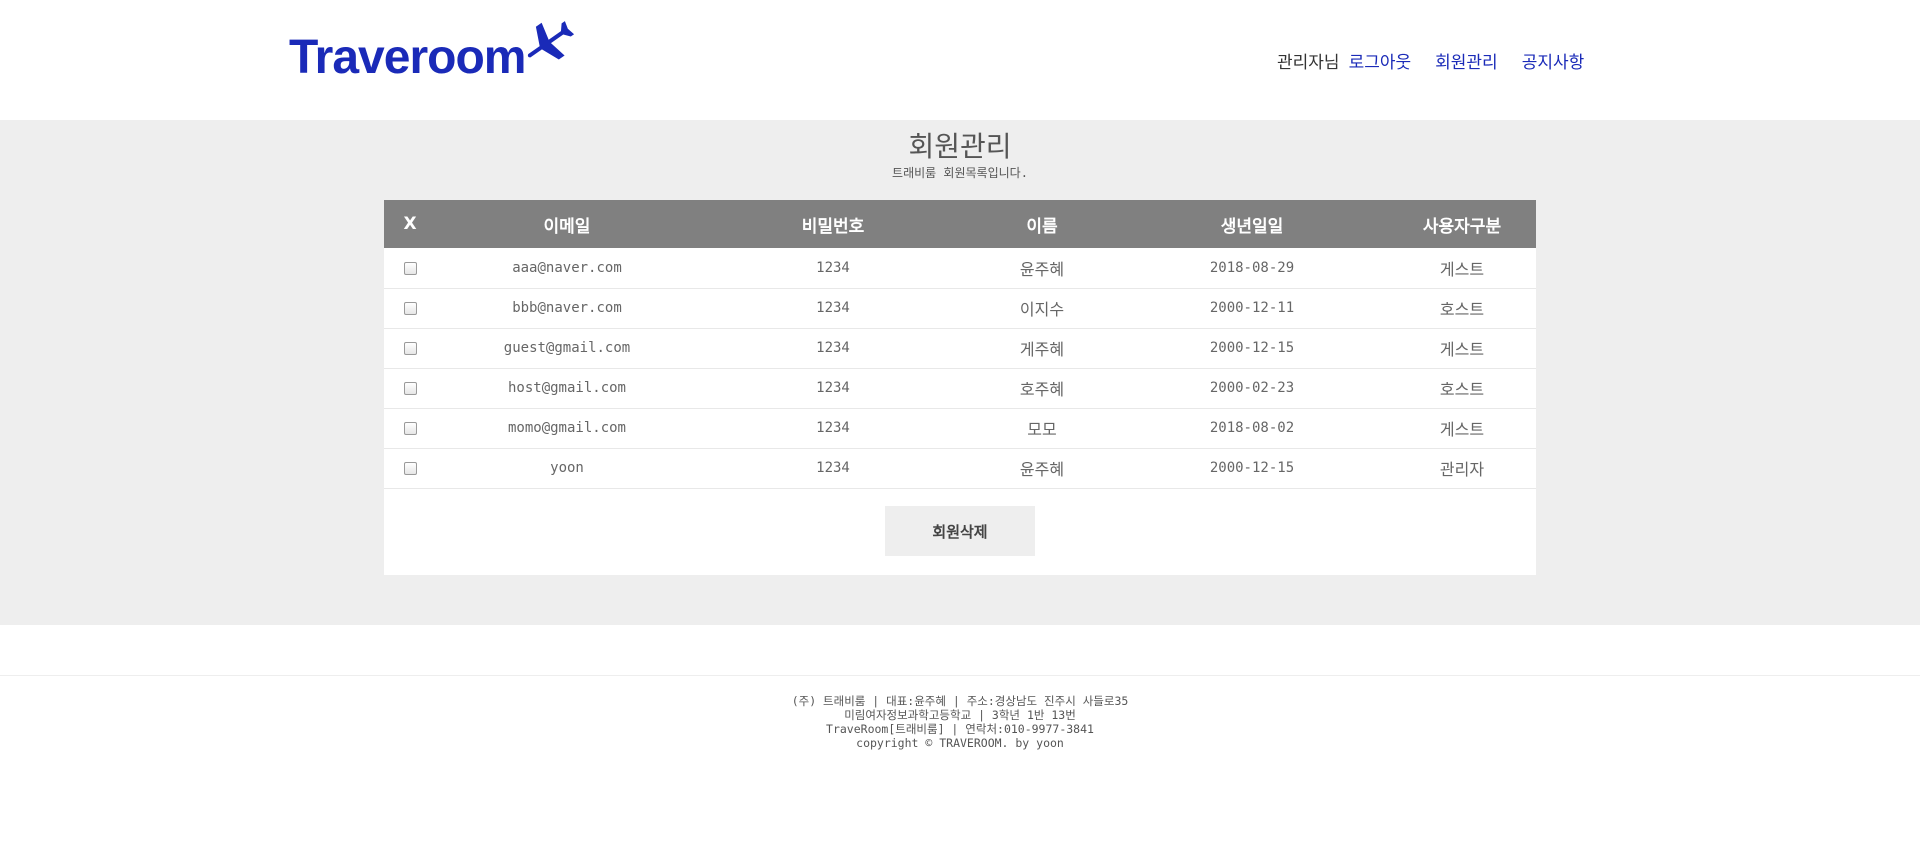  Describe the element at coordinates (551, 40) in the screenshot. I see `airplane-icon` at that location.